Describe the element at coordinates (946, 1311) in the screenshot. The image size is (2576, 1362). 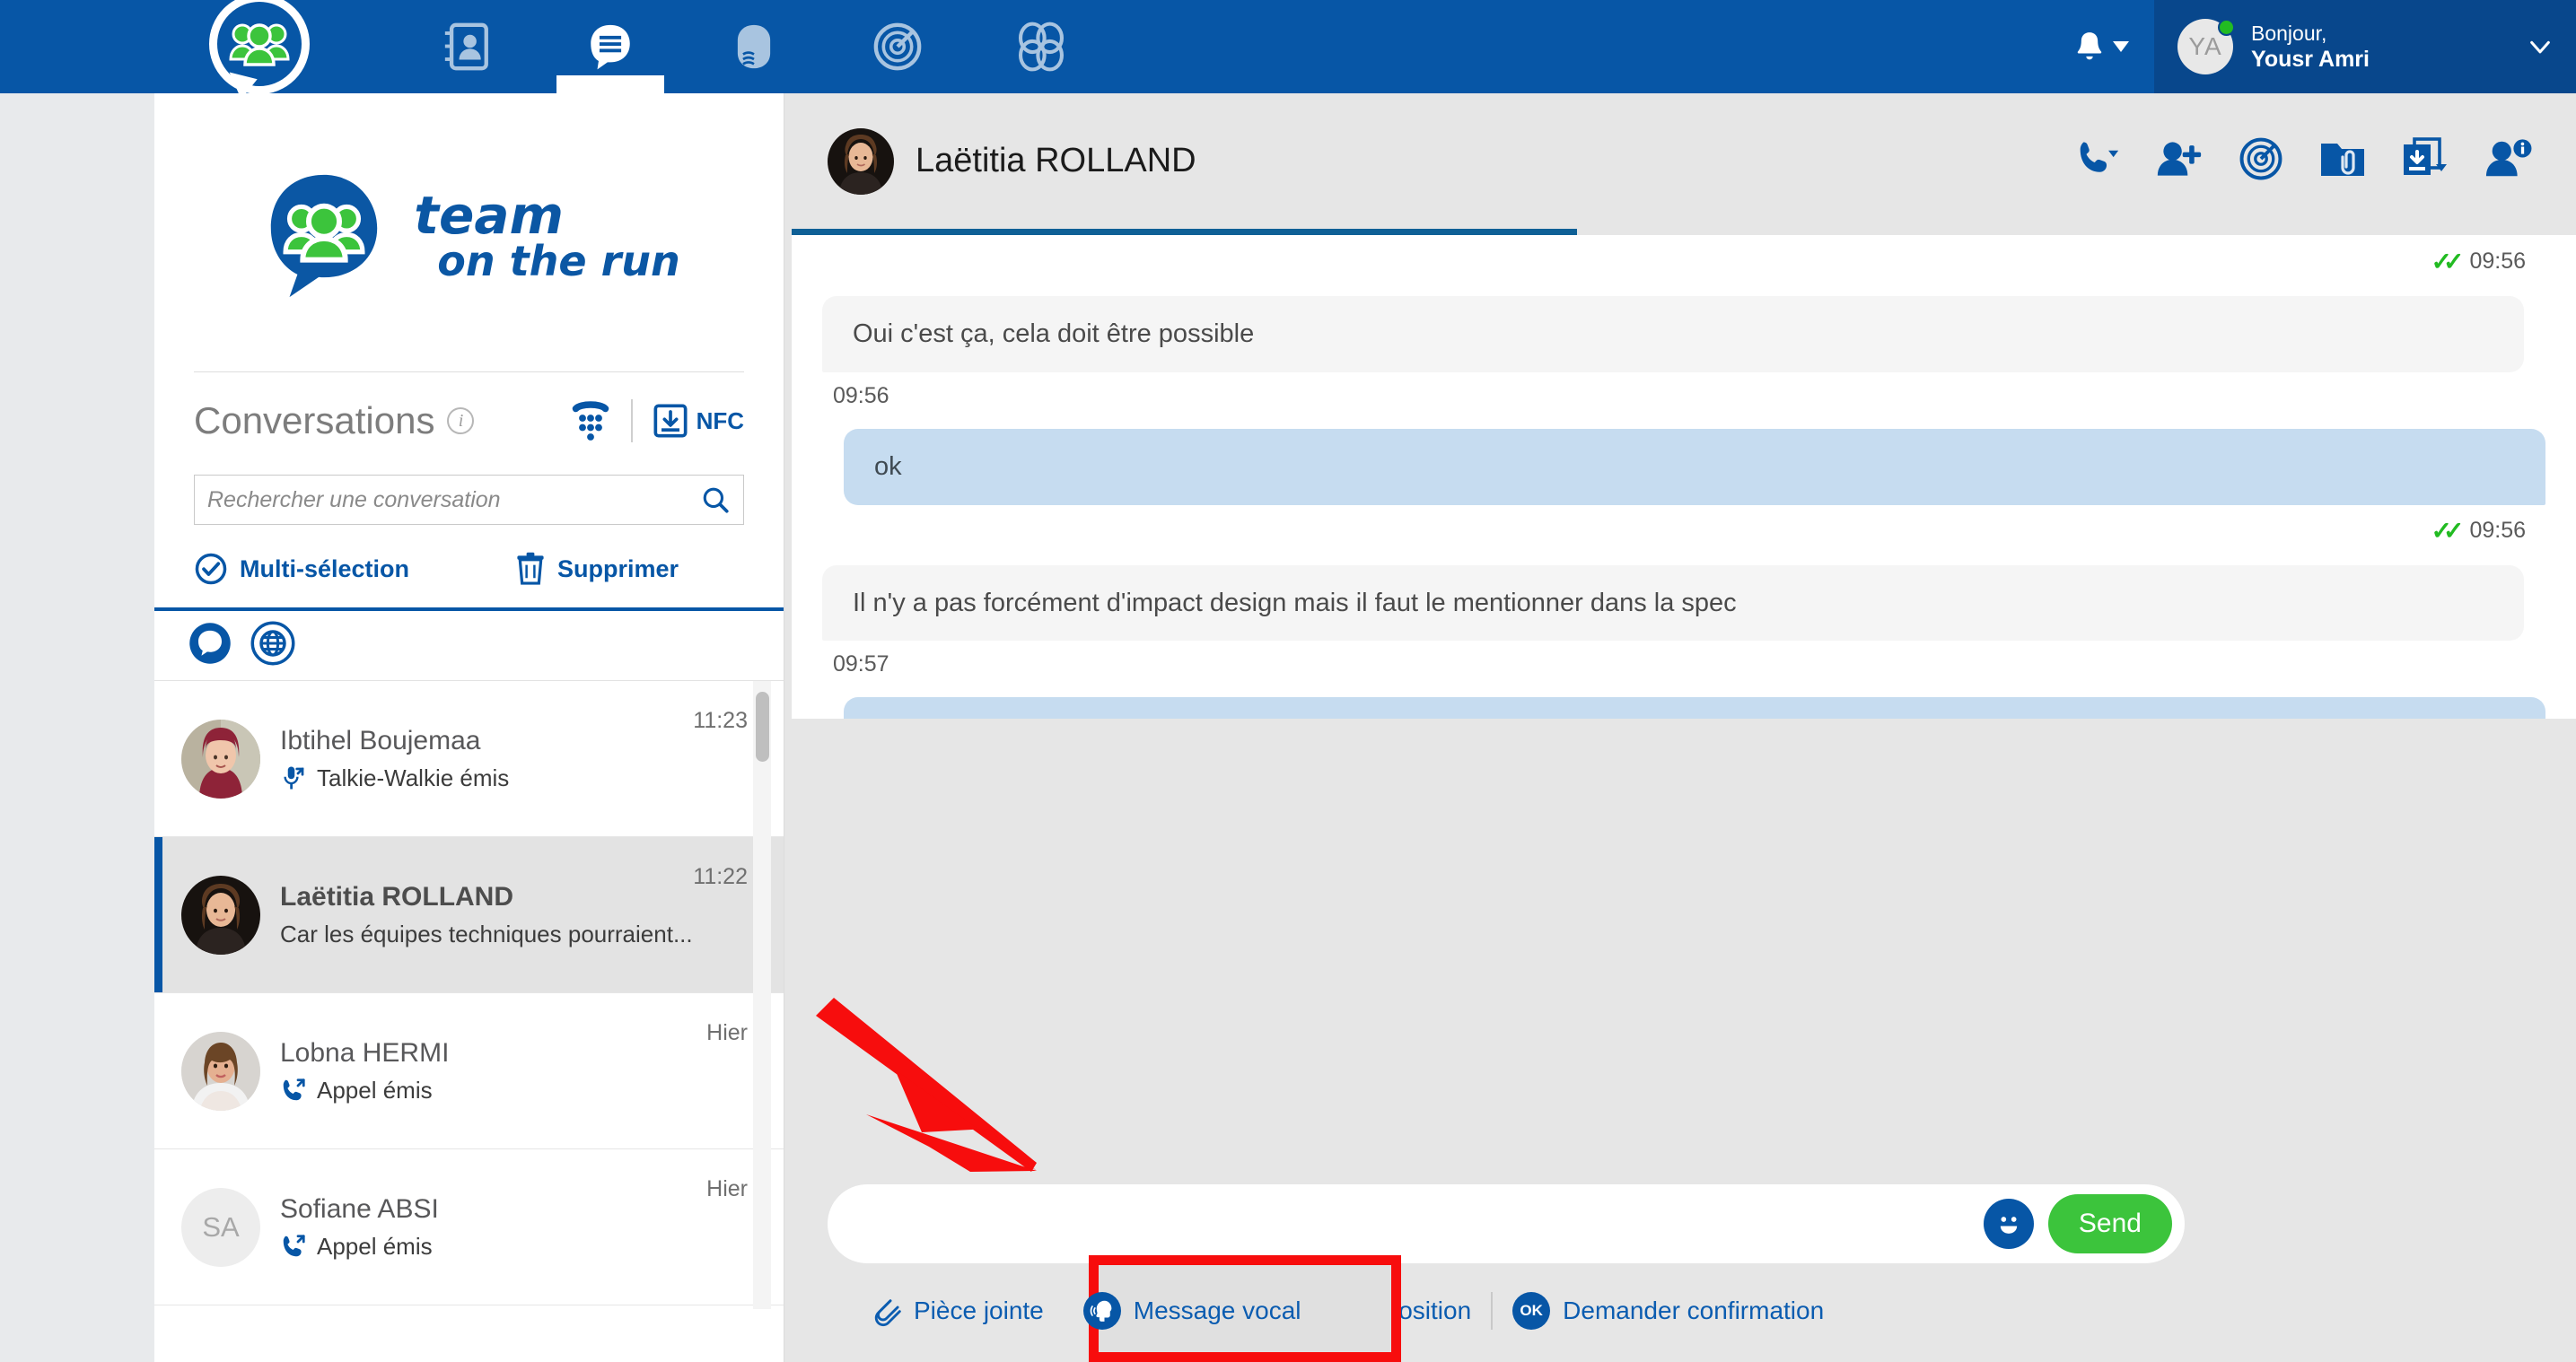
I see `attachment-tool: Pièce jointe` at that location.